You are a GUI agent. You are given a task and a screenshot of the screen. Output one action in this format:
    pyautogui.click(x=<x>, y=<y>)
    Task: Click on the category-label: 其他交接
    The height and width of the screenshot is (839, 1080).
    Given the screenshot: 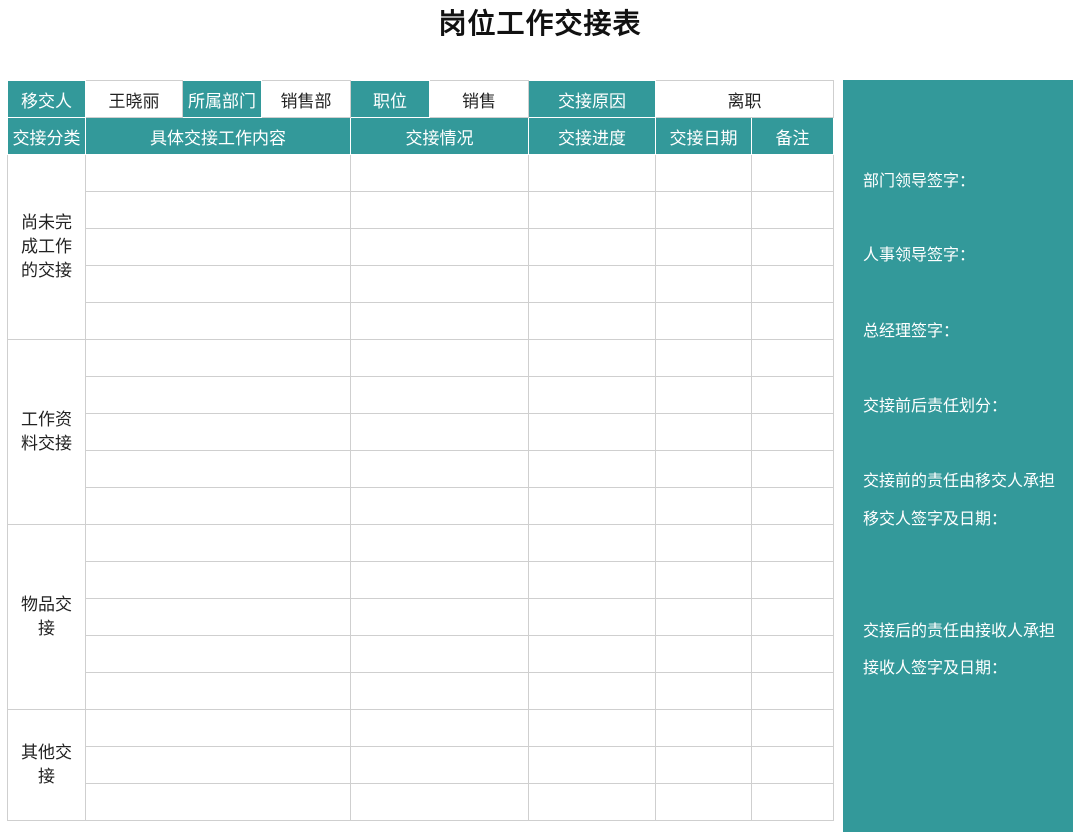 What is the action you would take?
    pyautogui.click(x=46, y=765)
    